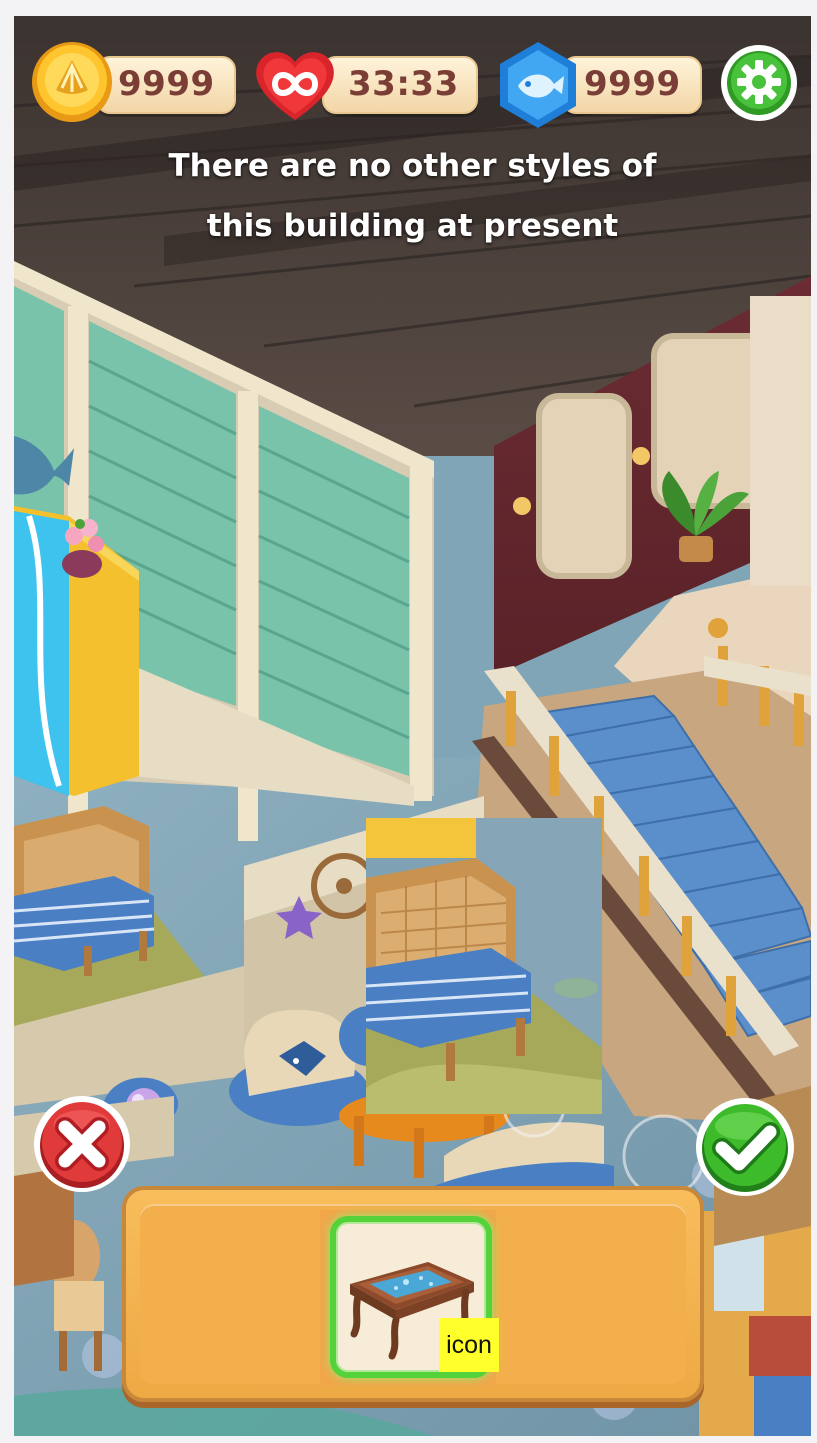  Describe the element at coordinates (412, 226) in the screenshot. I see `no-styles-message-line2: this building at present` at that location.